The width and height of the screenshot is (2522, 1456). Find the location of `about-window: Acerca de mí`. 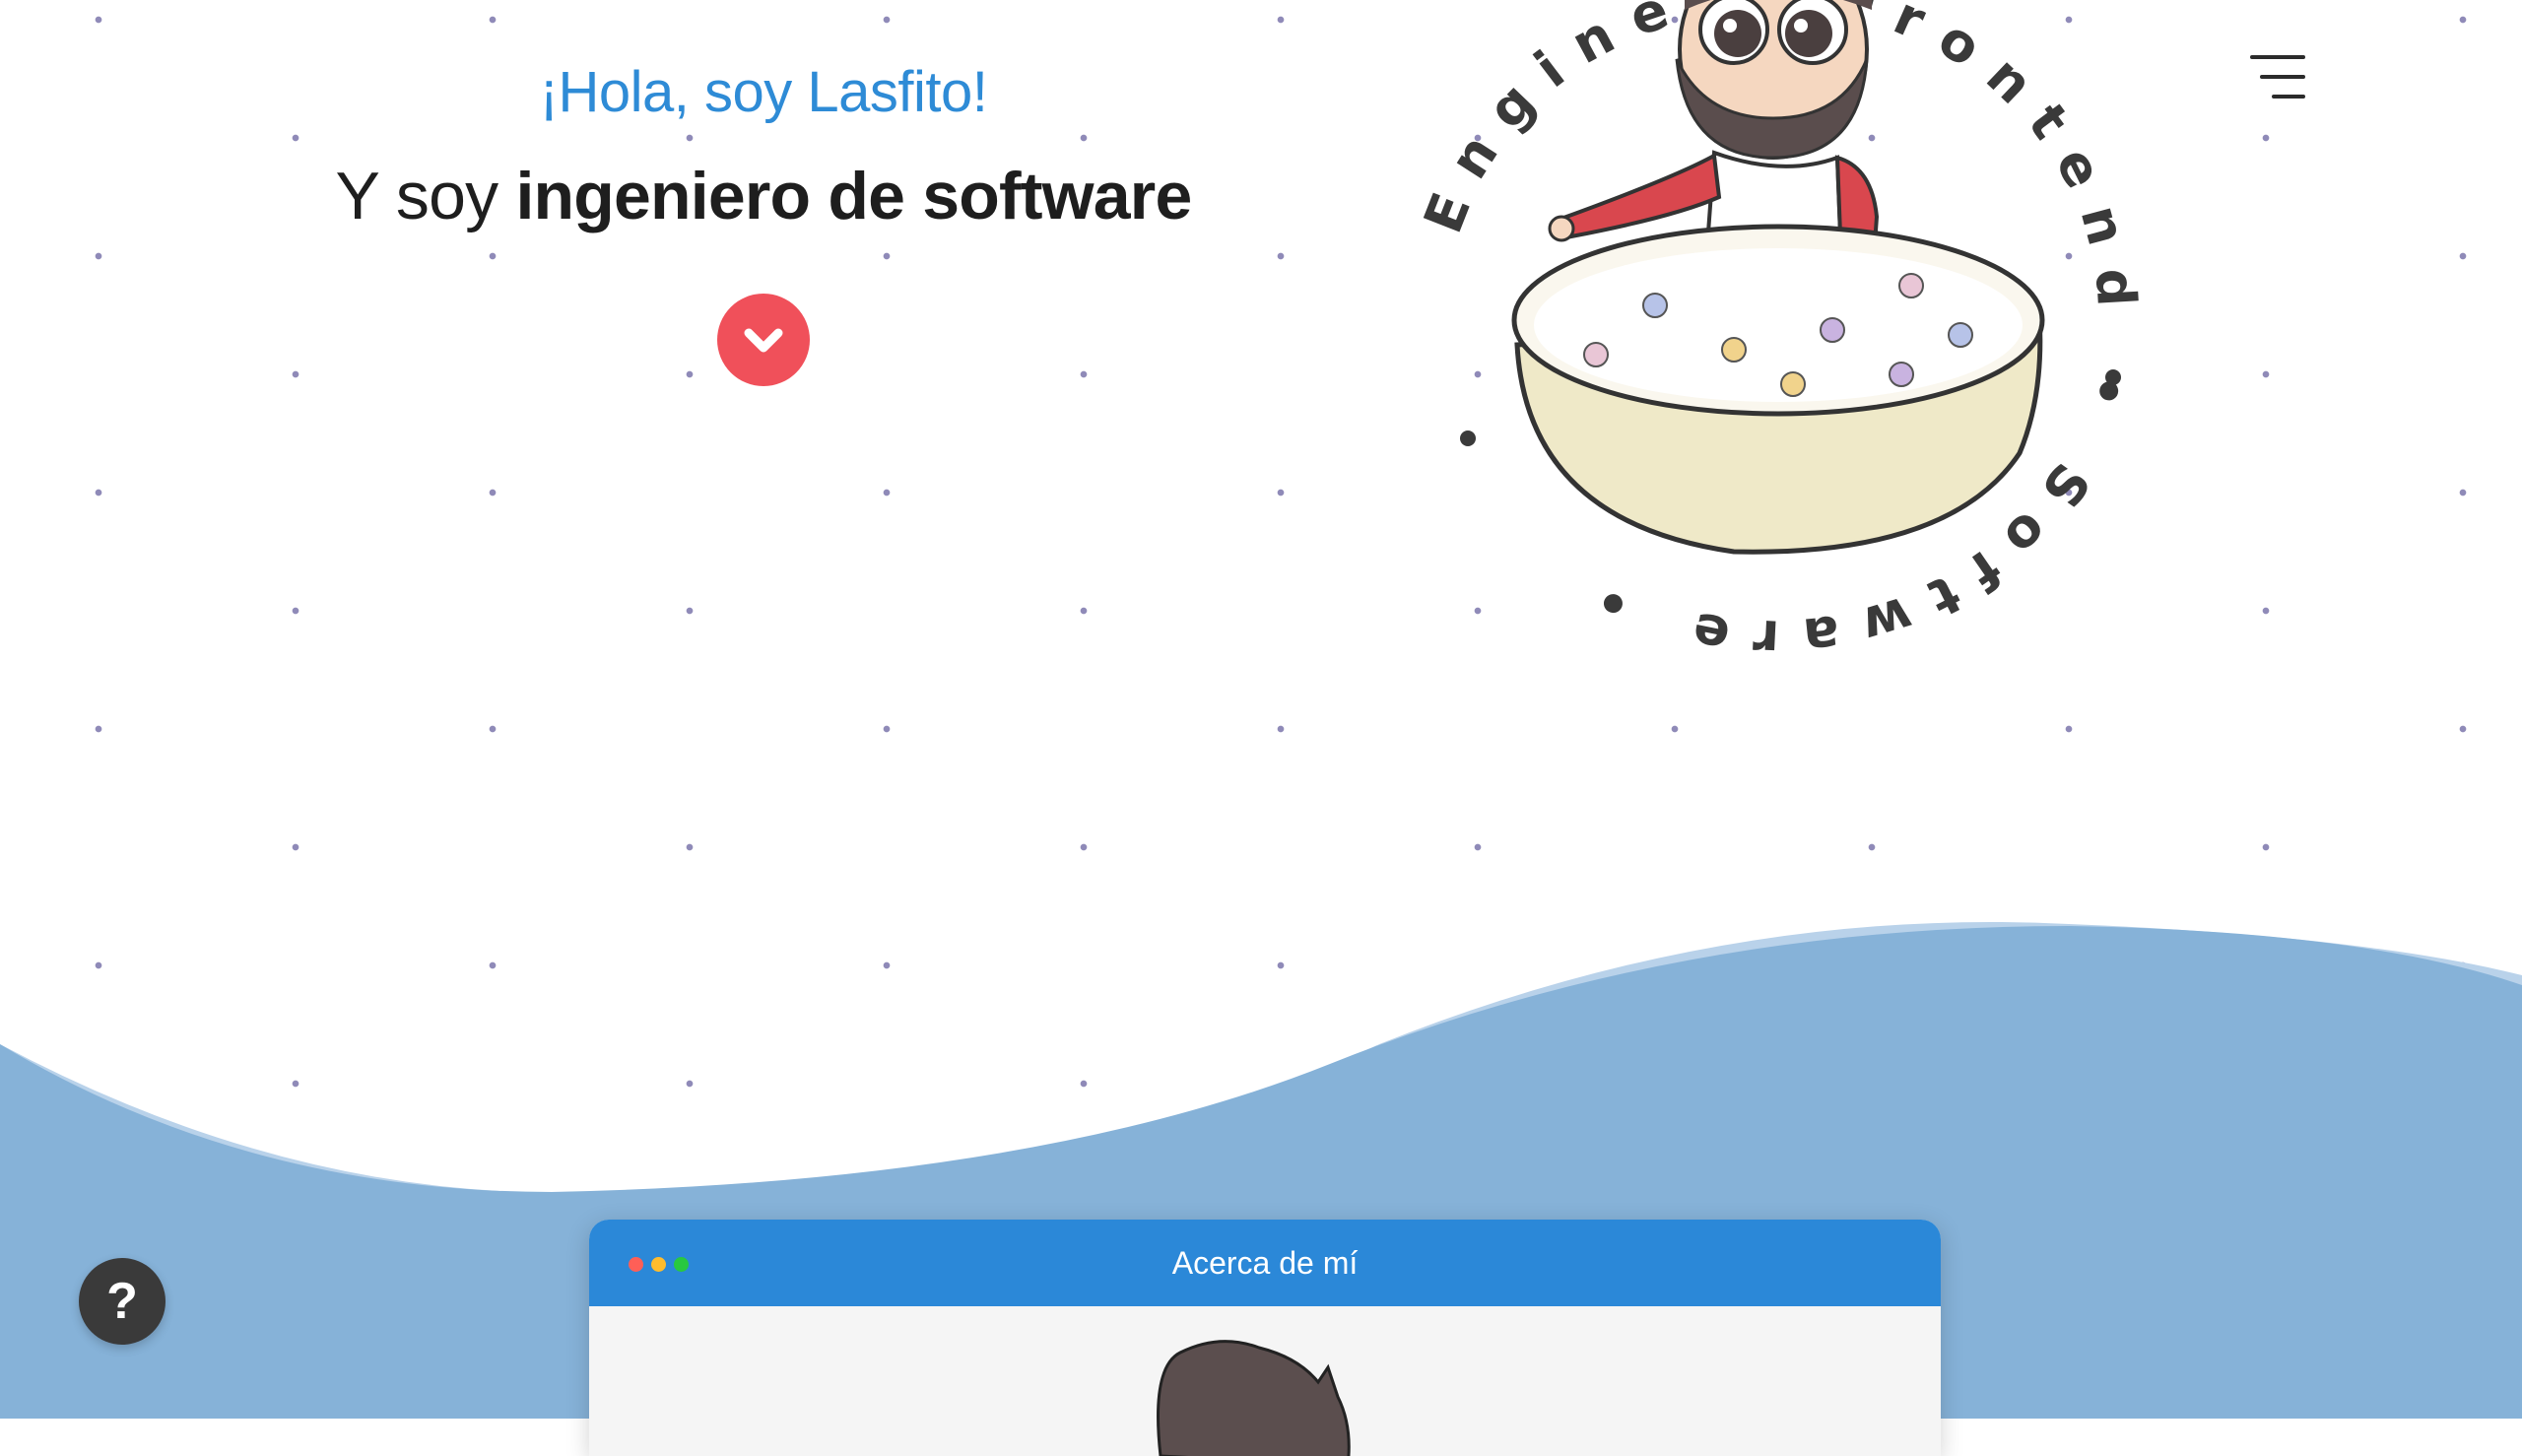

about-window: Acerca de mí is located at coordinates (1265, 1338).